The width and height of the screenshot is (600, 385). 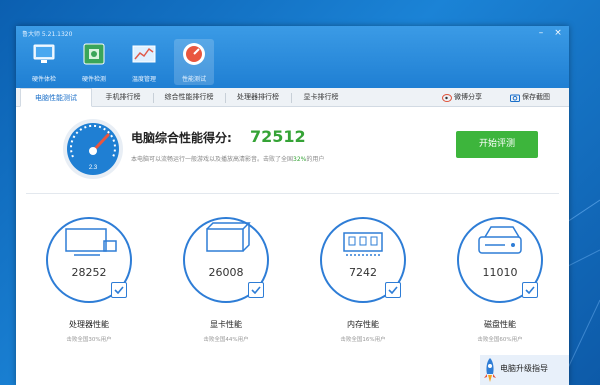 I want to click on score-label: 电脑综合性能得分:, so click(x=181, y=138).